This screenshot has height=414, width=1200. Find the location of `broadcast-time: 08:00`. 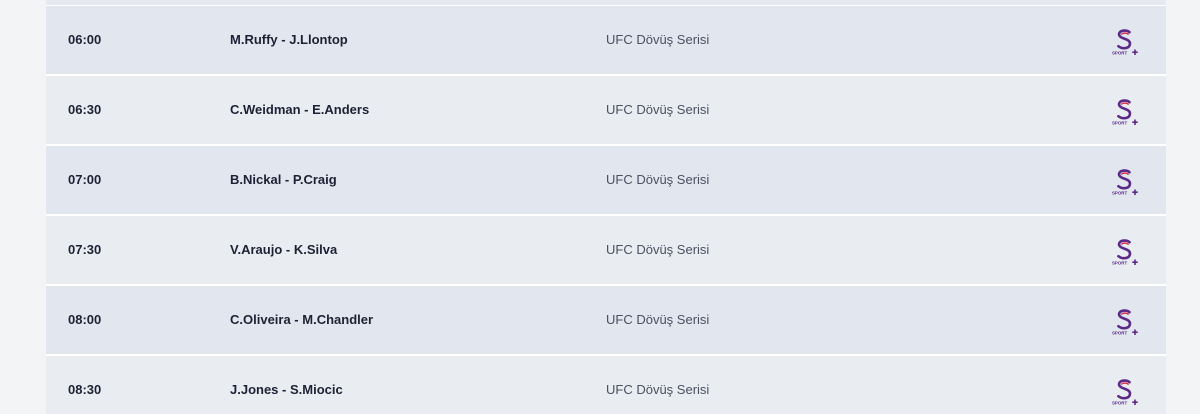

broadcast-time: 08:00 is located at coordinates (85, 319).